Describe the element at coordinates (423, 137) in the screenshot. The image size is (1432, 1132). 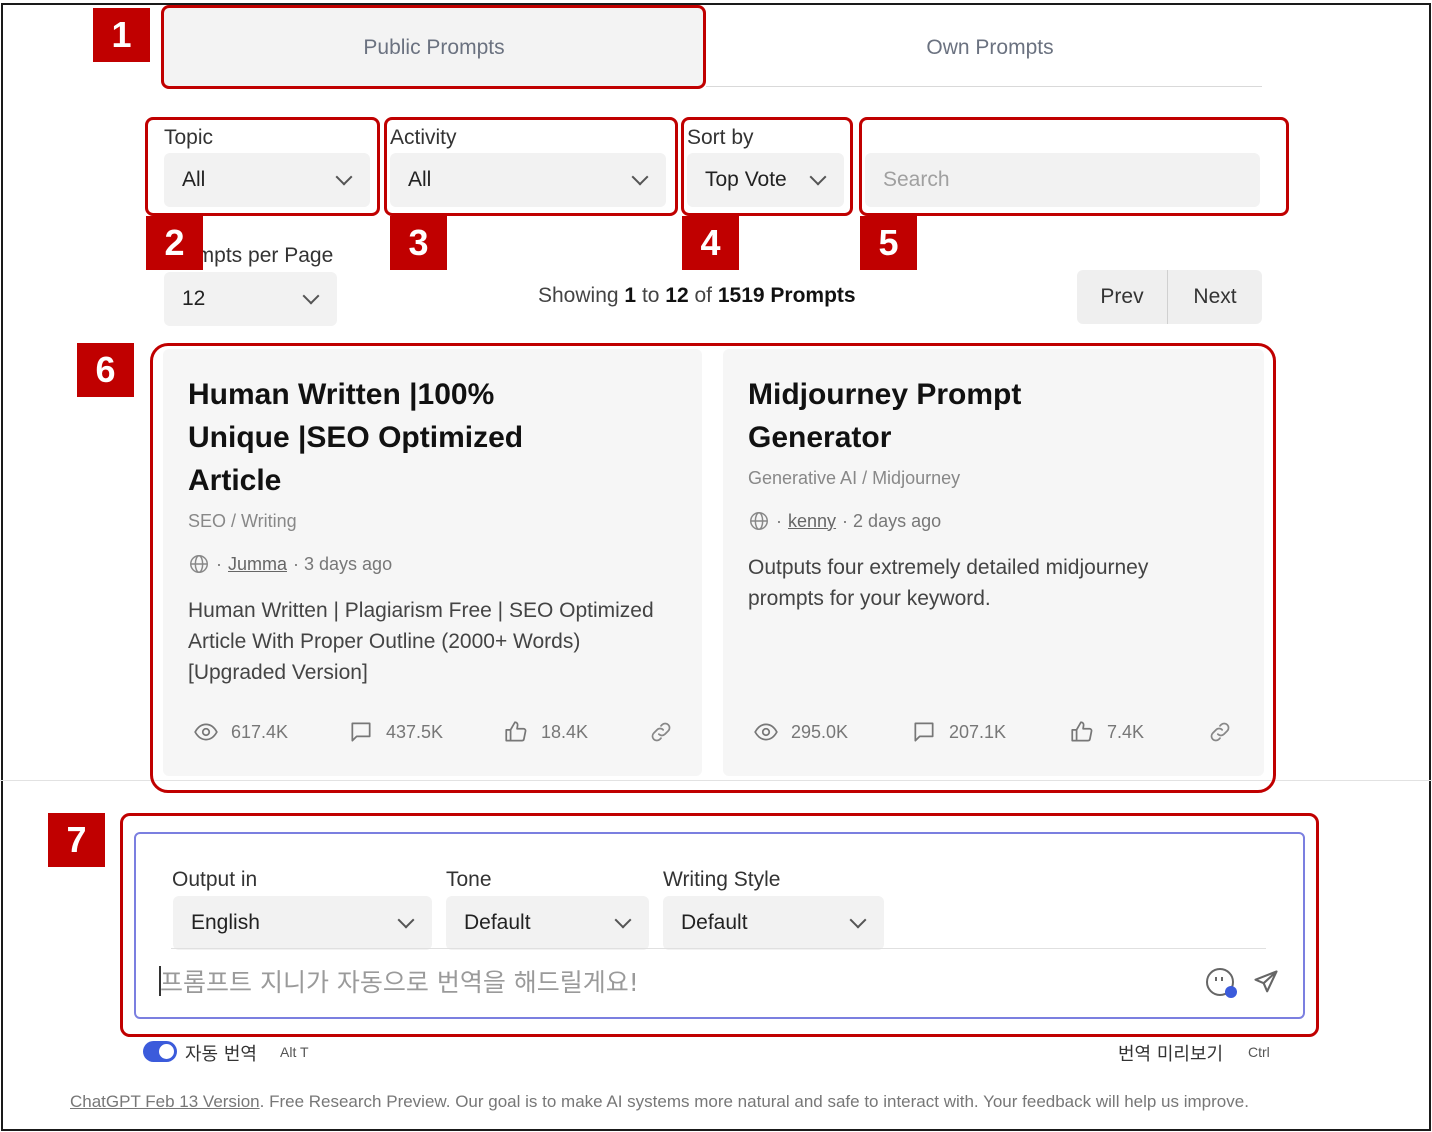
I see `activity-label: Activity` at that location.